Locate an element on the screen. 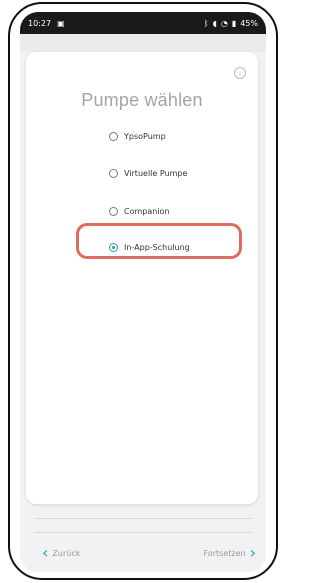 The height and width of the screenshot is (583, 320). back-button: ‹ Zurück is located at coordinates (61, 552).